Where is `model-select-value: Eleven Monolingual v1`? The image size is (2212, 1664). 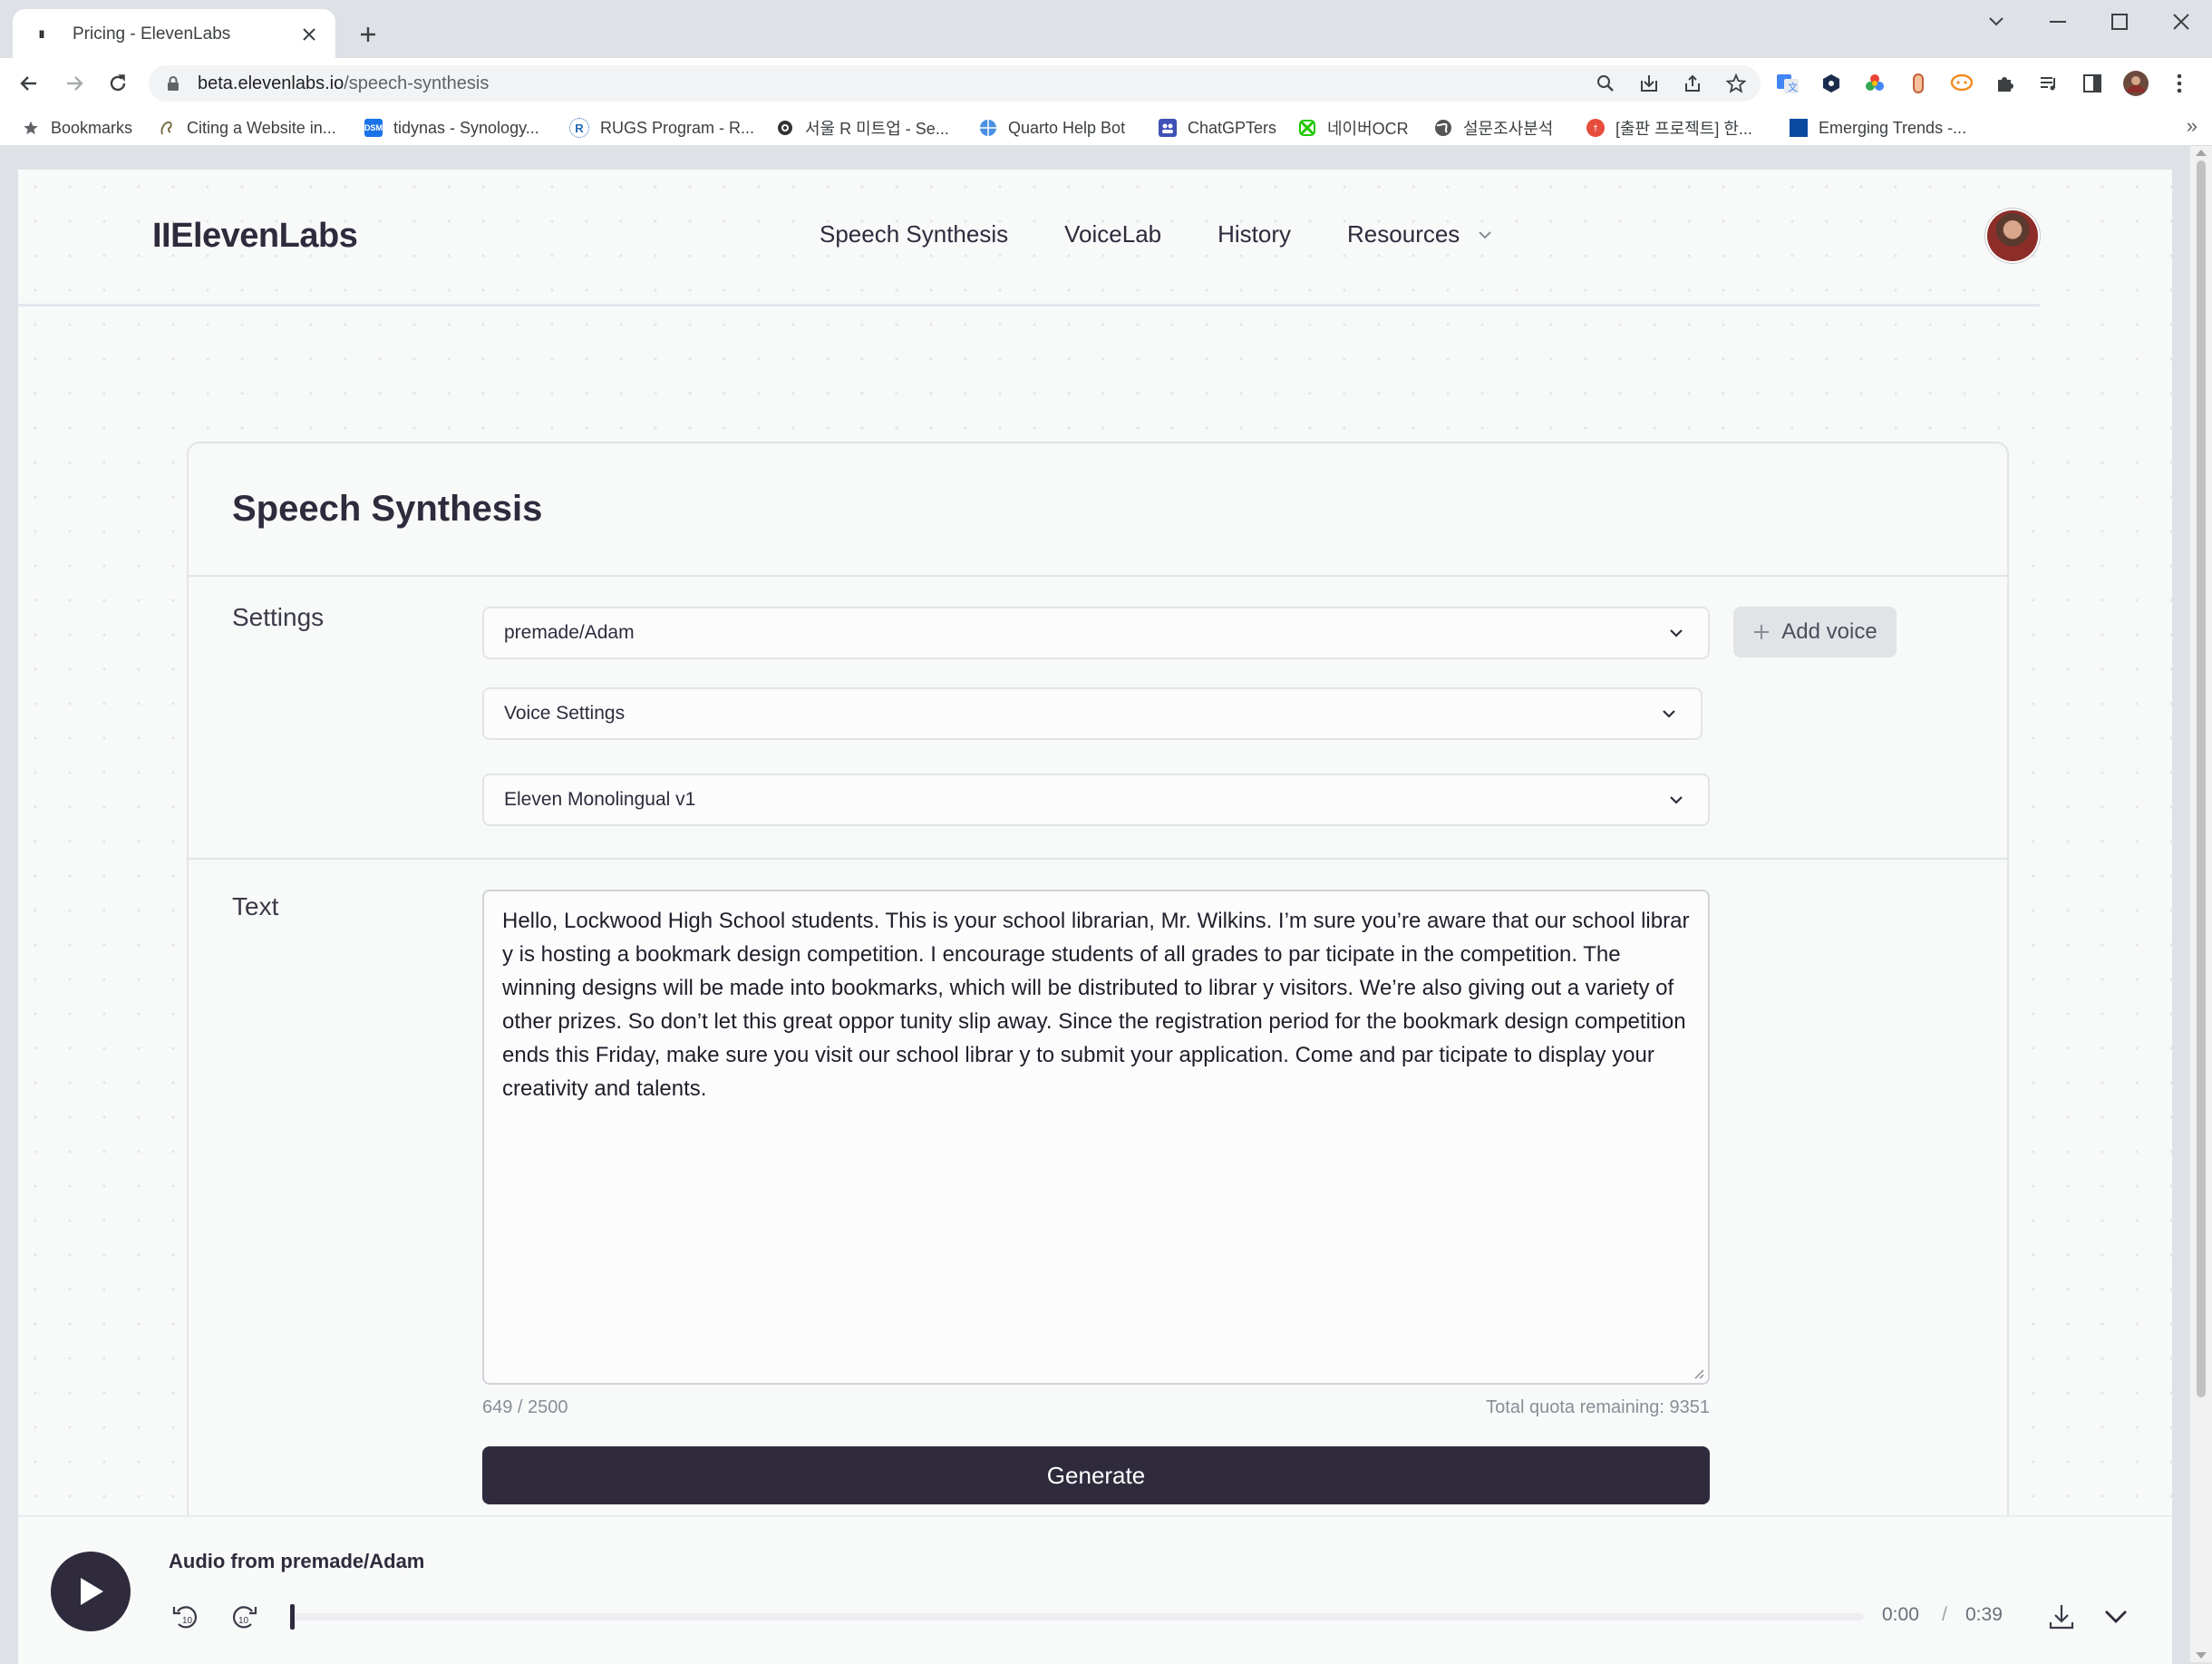
model-select-value: Eleven Monolingual v1 is located at coordinates (600, 799).